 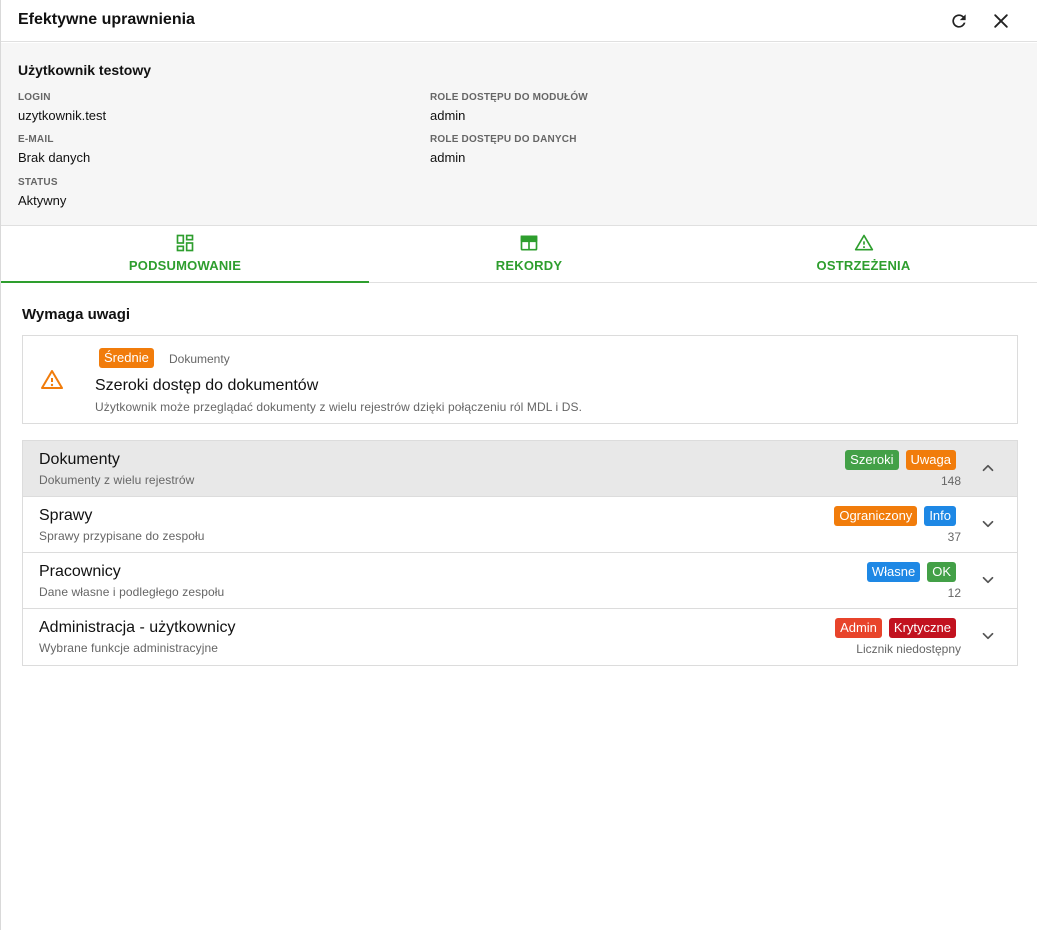 What do you see at coordinates (66, 515) in the screenshot?
I see `record-title: Sprawy` at bounding box center [66, 515].